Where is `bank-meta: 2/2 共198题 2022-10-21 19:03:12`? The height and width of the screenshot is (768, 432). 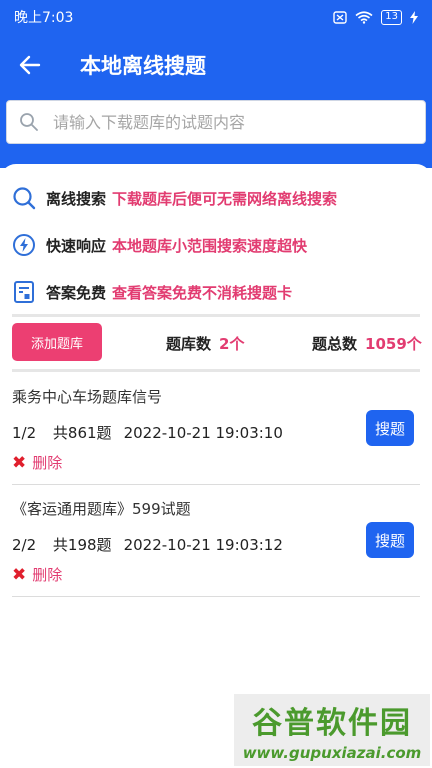
bank-meta: 2/2 共198题 2022-10-21 19:03:12 is located at coordinates (147, 544).